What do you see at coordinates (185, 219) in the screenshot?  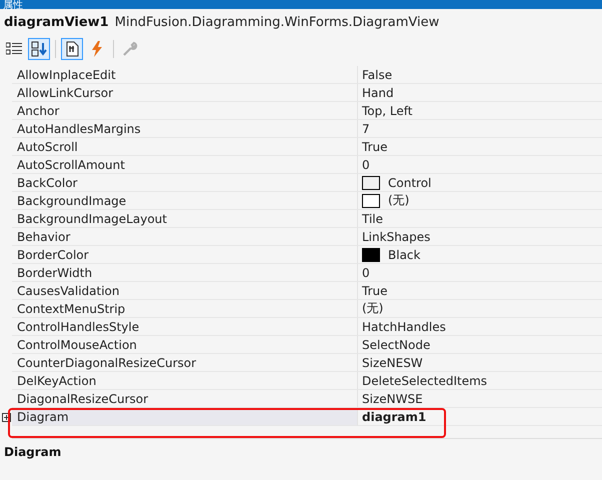 I see `property-name: BackgroundImageLayout` at bounding box center [185, 219].